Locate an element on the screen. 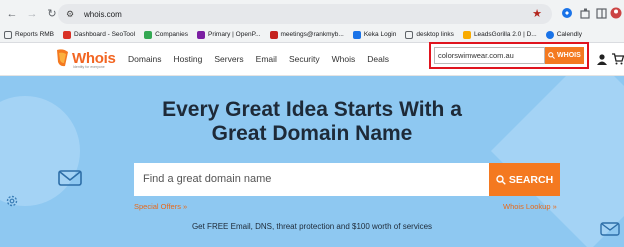  browser-toolbar: ← → ↻ ⚙ whois.com ★ is located at coordinates (312, 13).